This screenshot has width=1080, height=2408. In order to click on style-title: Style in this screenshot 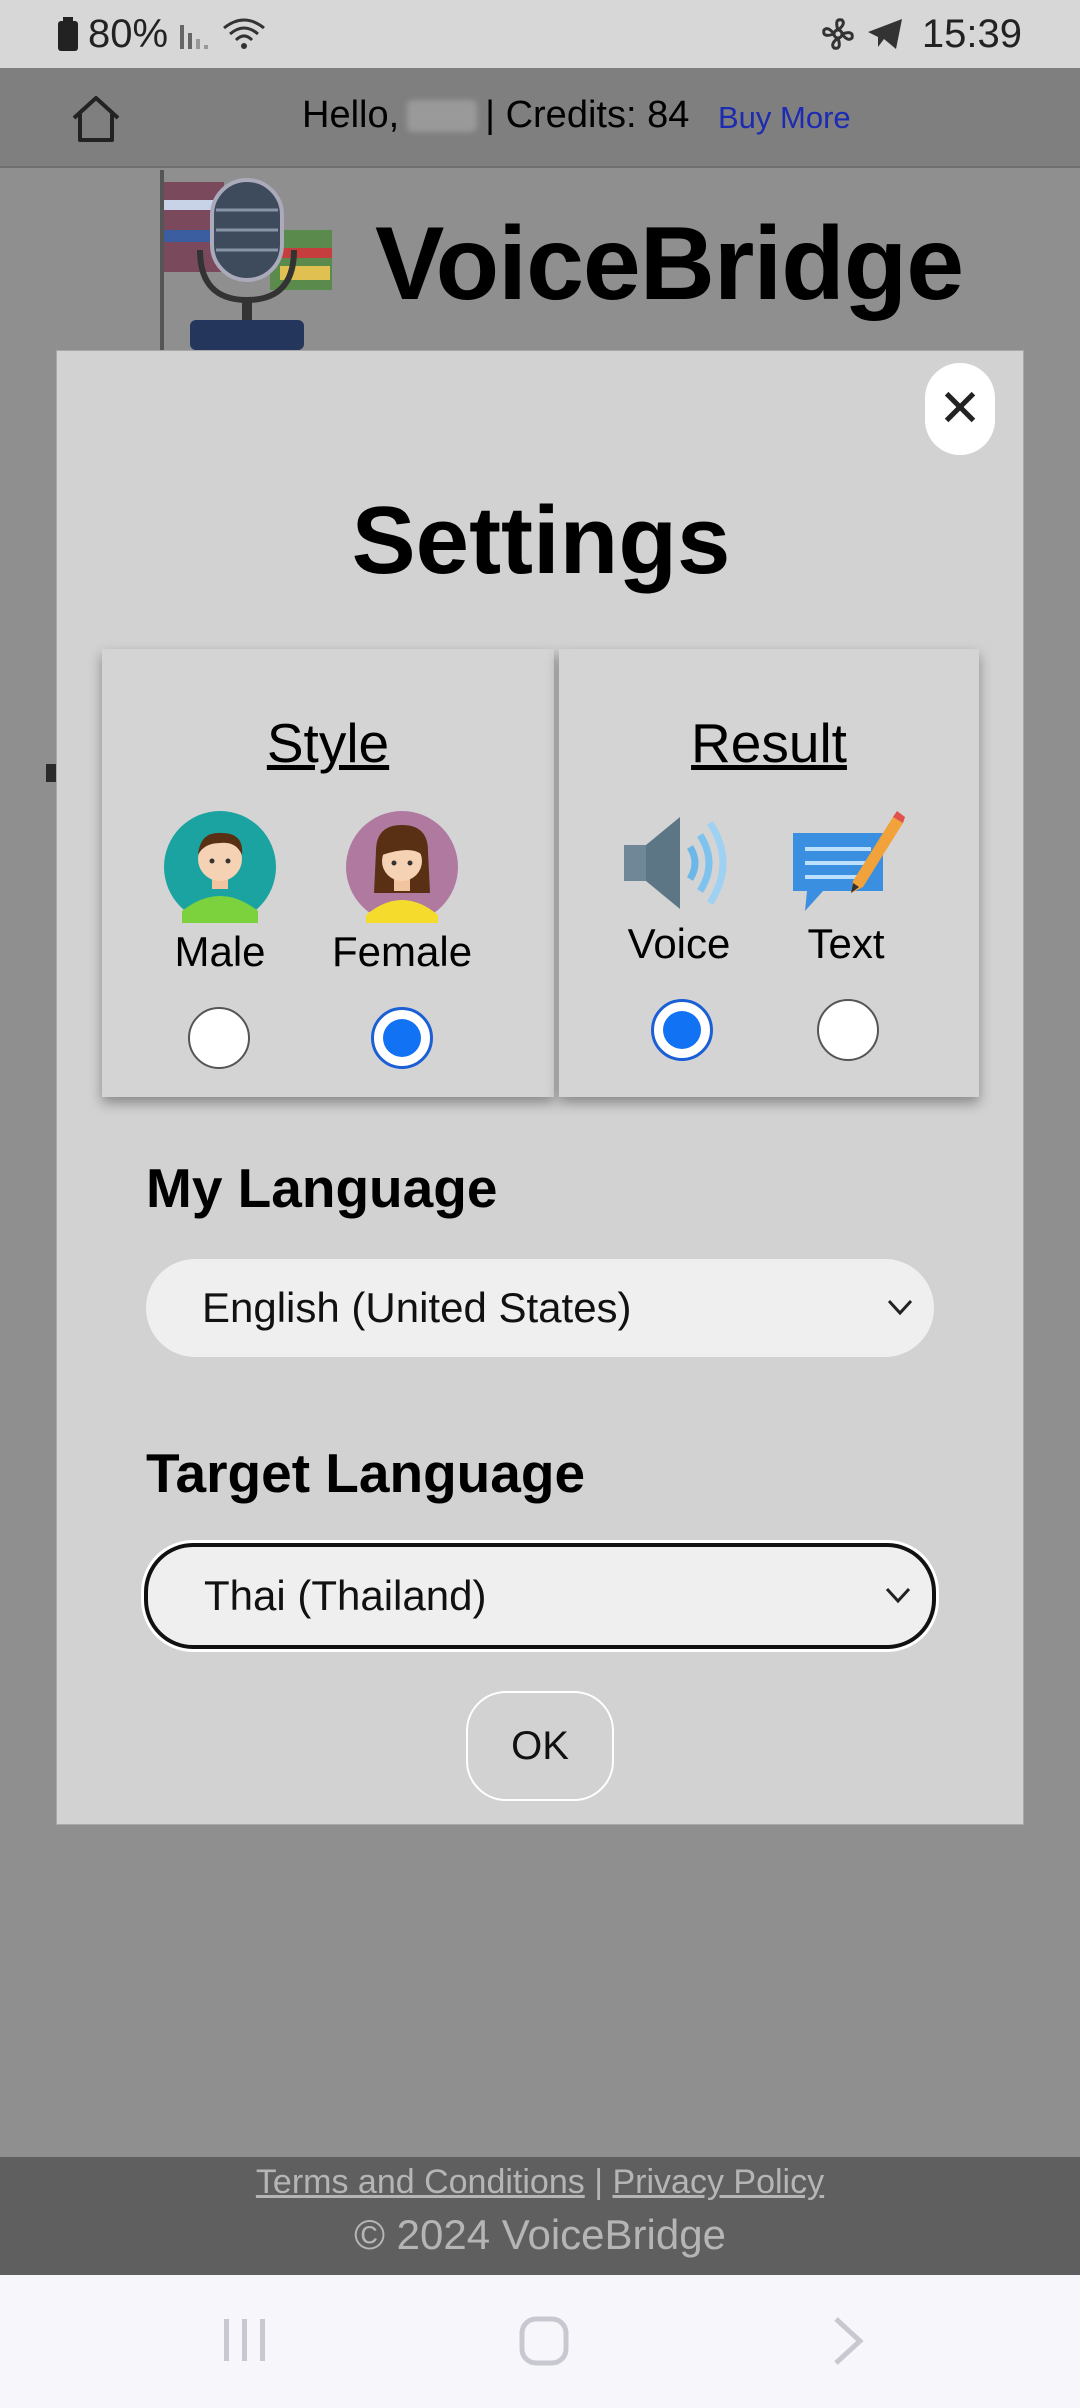, I will do `click(328, 743)`.